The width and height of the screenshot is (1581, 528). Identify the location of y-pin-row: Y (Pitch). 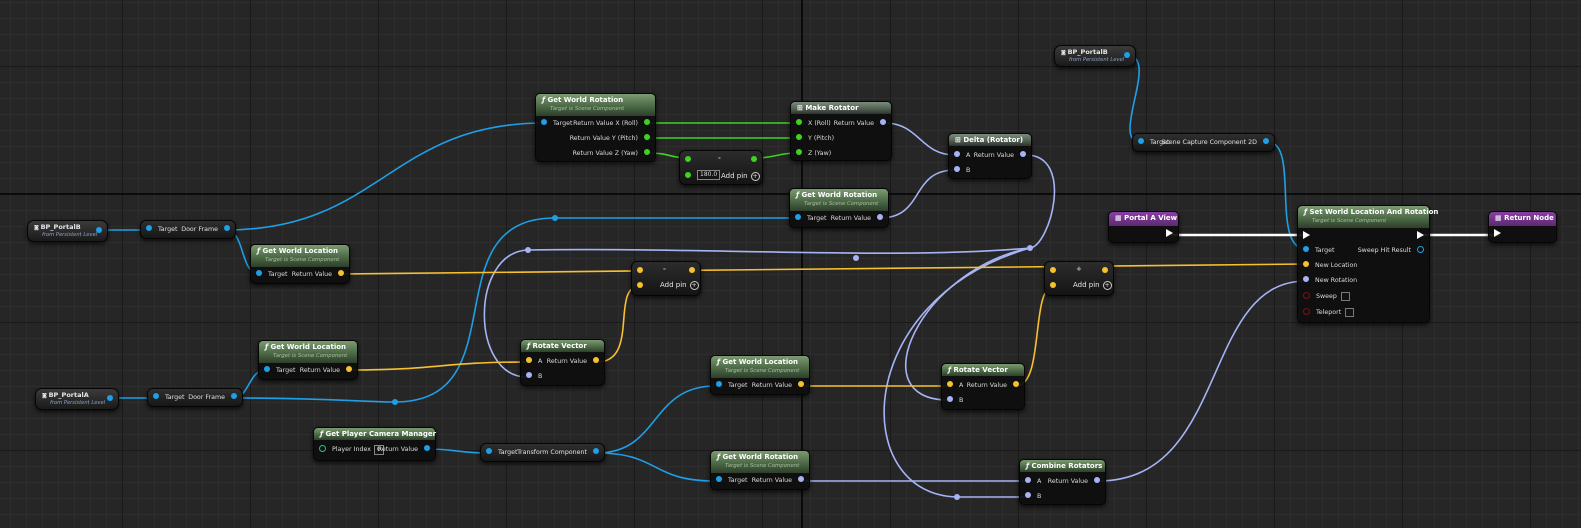
(815, 139).